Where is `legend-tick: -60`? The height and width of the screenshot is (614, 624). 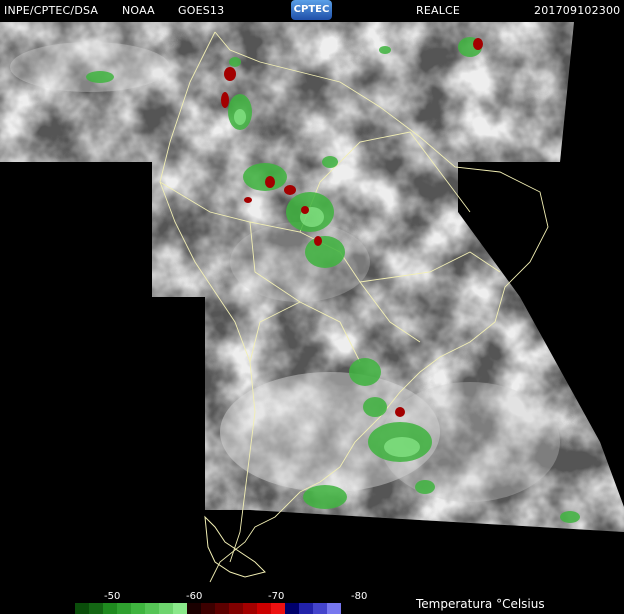 legend-tick: -60 is located at coordinates (194, 596).